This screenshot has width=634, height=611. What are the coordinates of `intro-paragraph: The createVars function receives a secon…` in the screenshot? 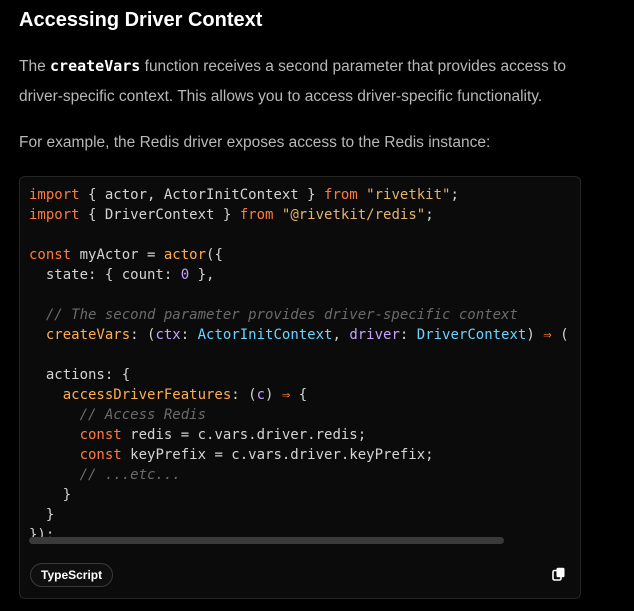 It's located at (314, 81).